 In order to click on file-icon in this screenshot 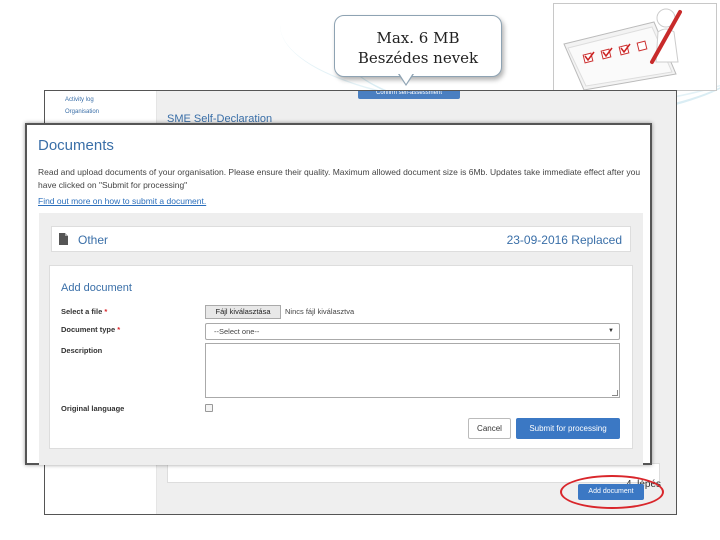, I will do `click(63, 239)`.